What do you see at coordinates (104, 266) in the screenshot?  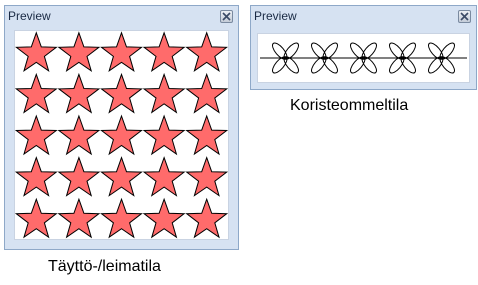 I see `caption-fill-mode: Täyttö-/leimatila` at bounding box center [104, 266].